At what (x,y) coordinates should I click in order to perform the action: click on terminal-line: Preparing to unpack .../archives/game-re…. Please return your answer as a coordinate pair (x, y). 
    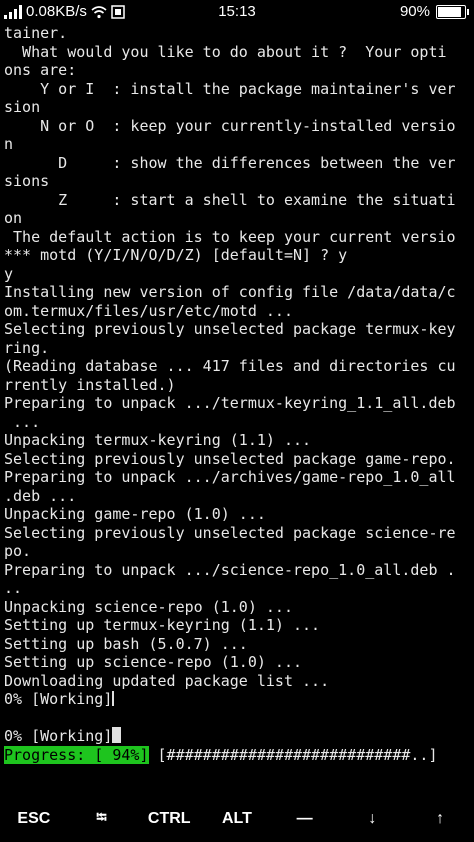
    Looking at the image, I should click on (230, 477).